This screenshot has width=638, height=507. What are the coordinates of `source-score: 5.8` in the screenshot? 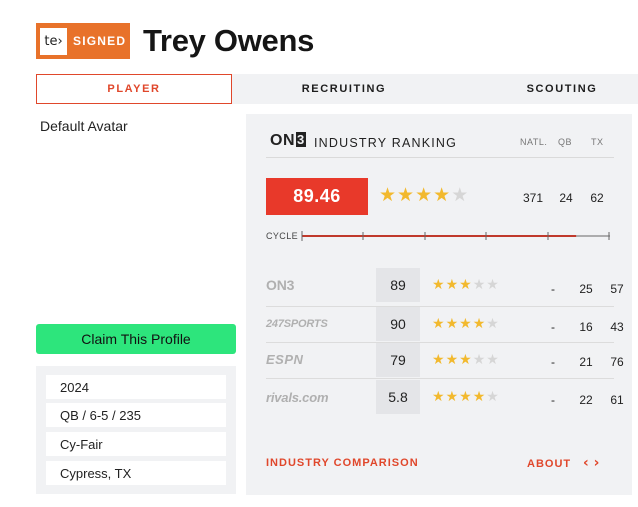 It's located at (398, 397).